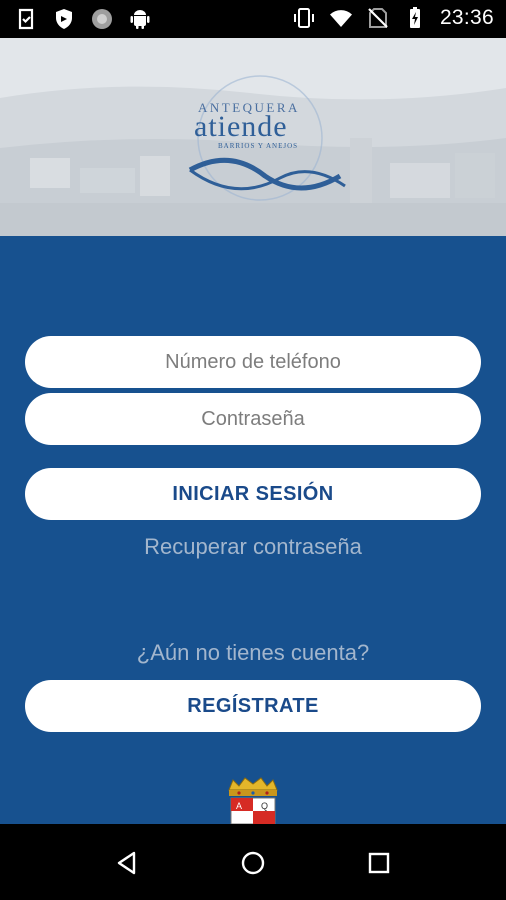  I want to click on login-button: INICIAR SESIÓN, so click(253, 494).